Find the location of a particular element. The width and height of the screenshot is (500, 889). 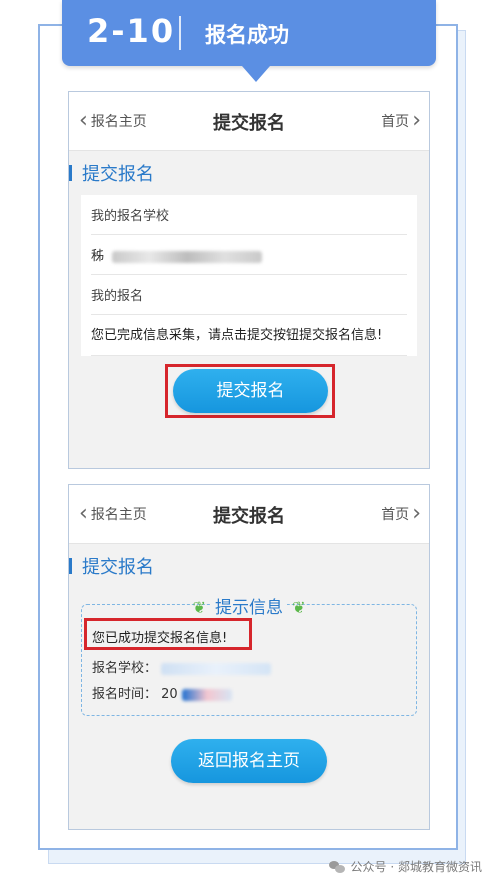

tip-box: ❦ 提示信息 ❦ 您已成功提交报名信息! 报名学校： 报名时间： 20 is located at coordinates (249, 657).